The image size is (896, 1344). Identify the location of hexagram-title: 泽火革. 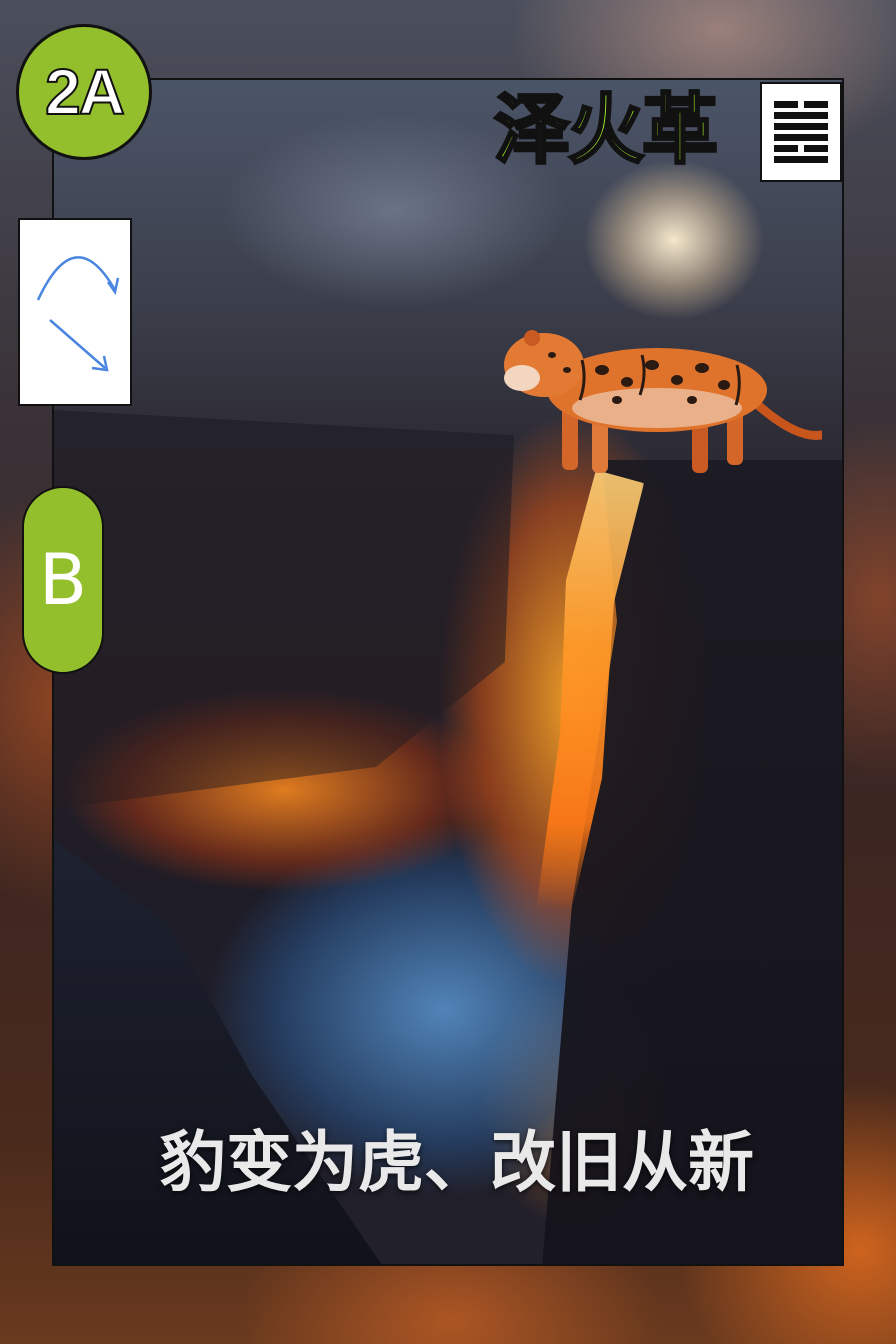
(606, 130).